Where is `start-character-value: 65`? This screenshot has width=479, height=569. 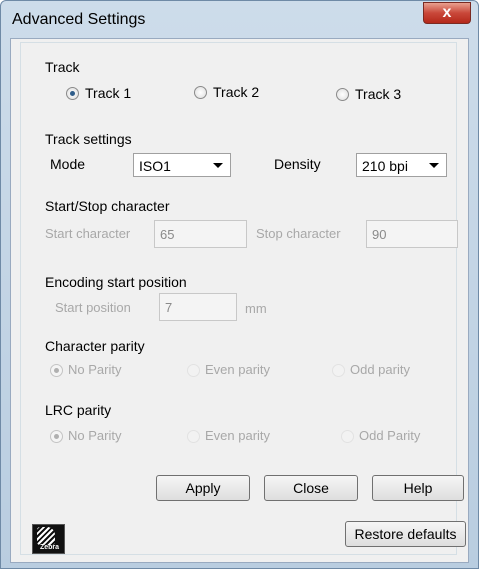 start-character-value: 65 is located at coordinates (167, 234).